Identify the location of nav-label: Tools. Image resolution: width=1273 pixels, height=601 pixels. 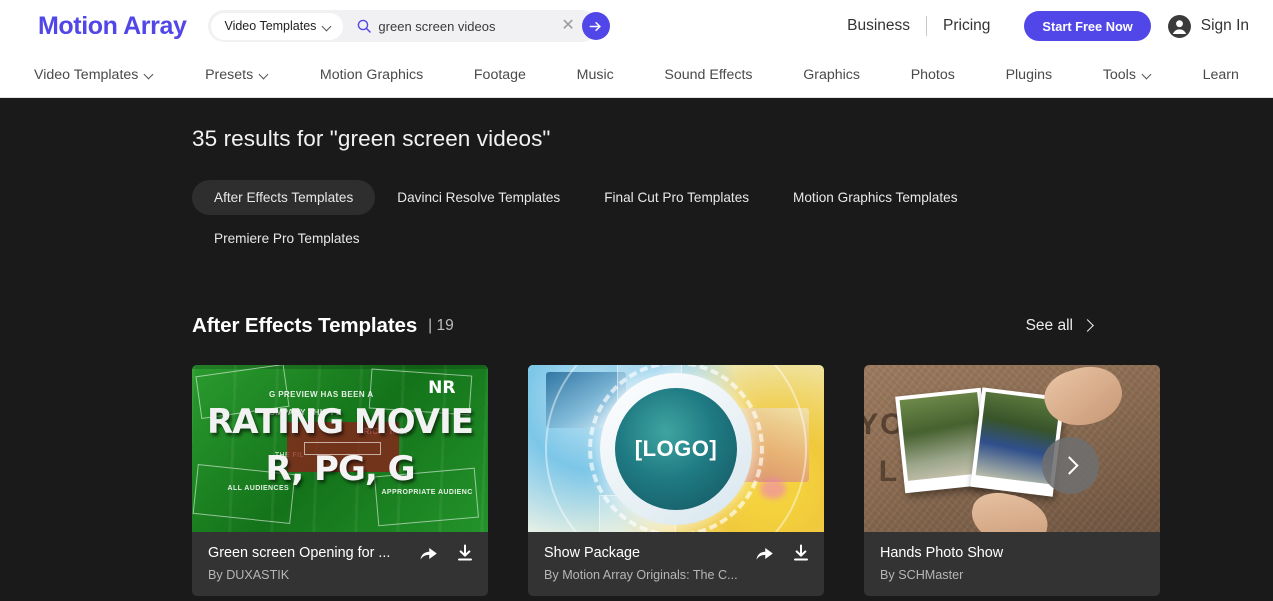
(1119, 74).